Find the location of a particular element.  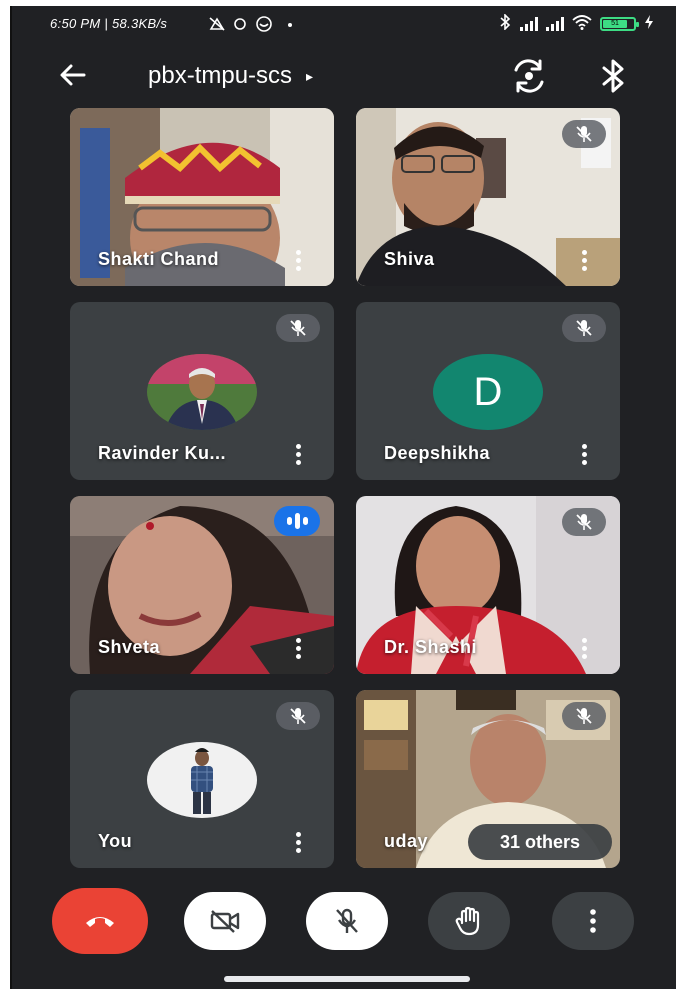

back-button is located at coordinates (73, 75).